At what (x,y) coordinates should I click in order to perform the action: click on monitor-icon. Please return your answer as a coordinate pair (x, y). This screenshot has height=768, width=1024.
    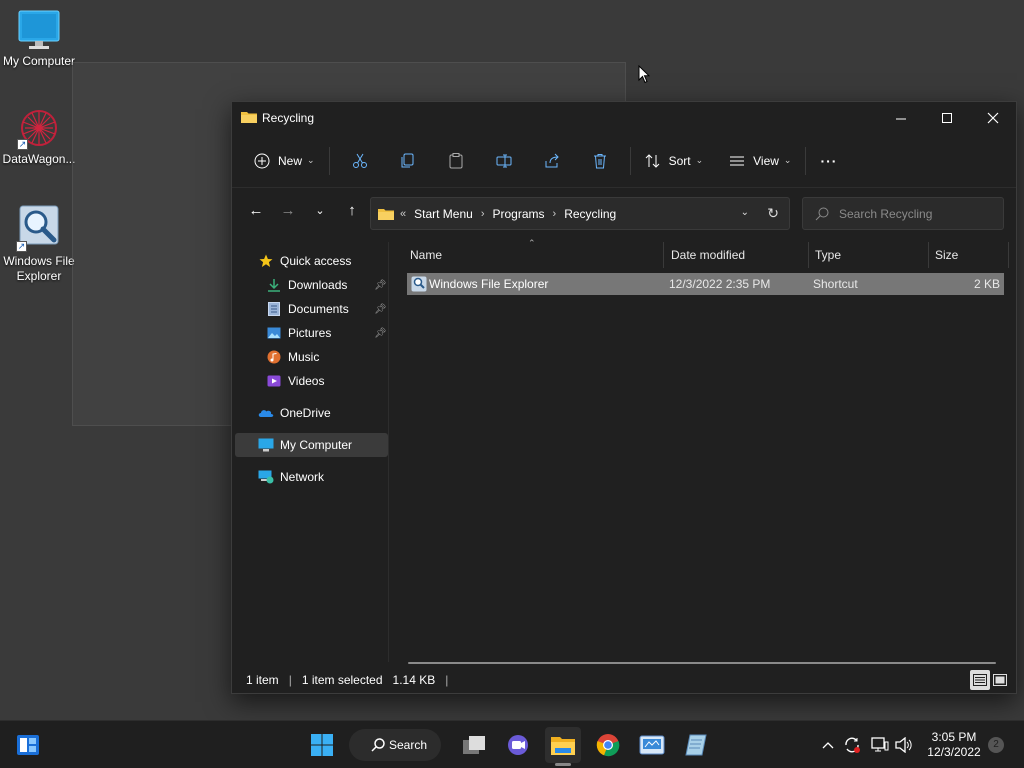
    Looking at the image, I should click on (39, 30).